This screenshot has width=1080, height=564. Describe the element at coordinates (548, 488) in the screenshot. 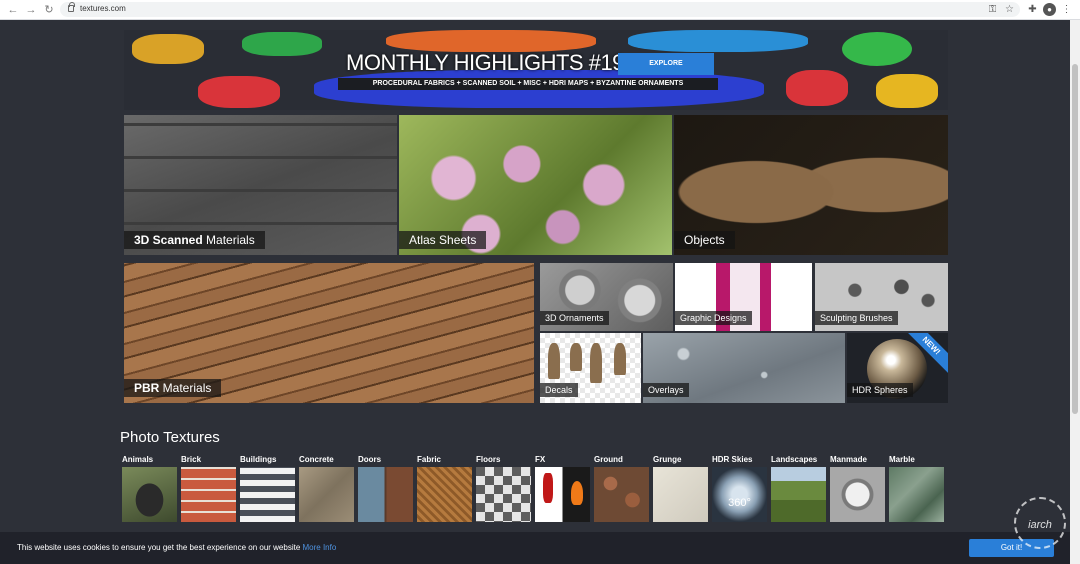

I see `blood-splash-icon` at that location.